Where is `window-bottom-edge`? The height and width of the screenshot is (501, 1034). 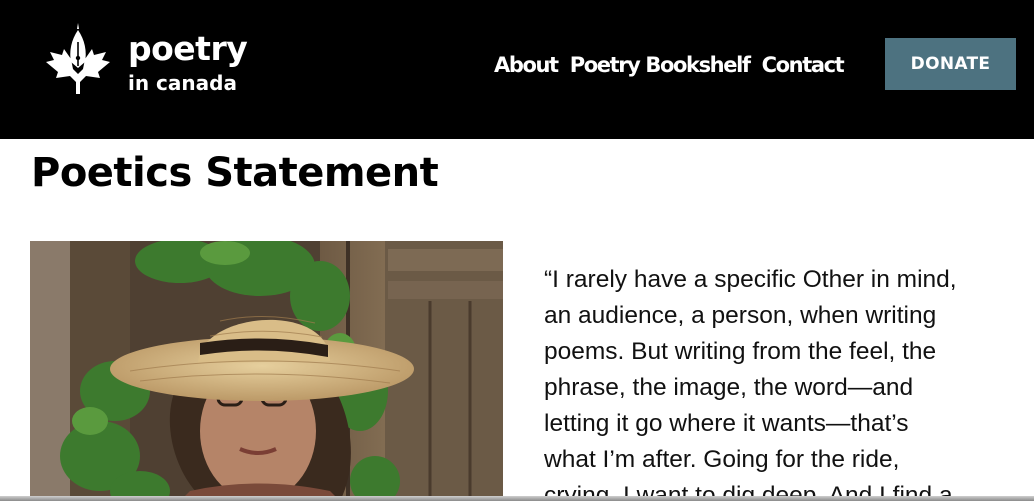 window-bottom-edge is located at coordinates (517, 498).